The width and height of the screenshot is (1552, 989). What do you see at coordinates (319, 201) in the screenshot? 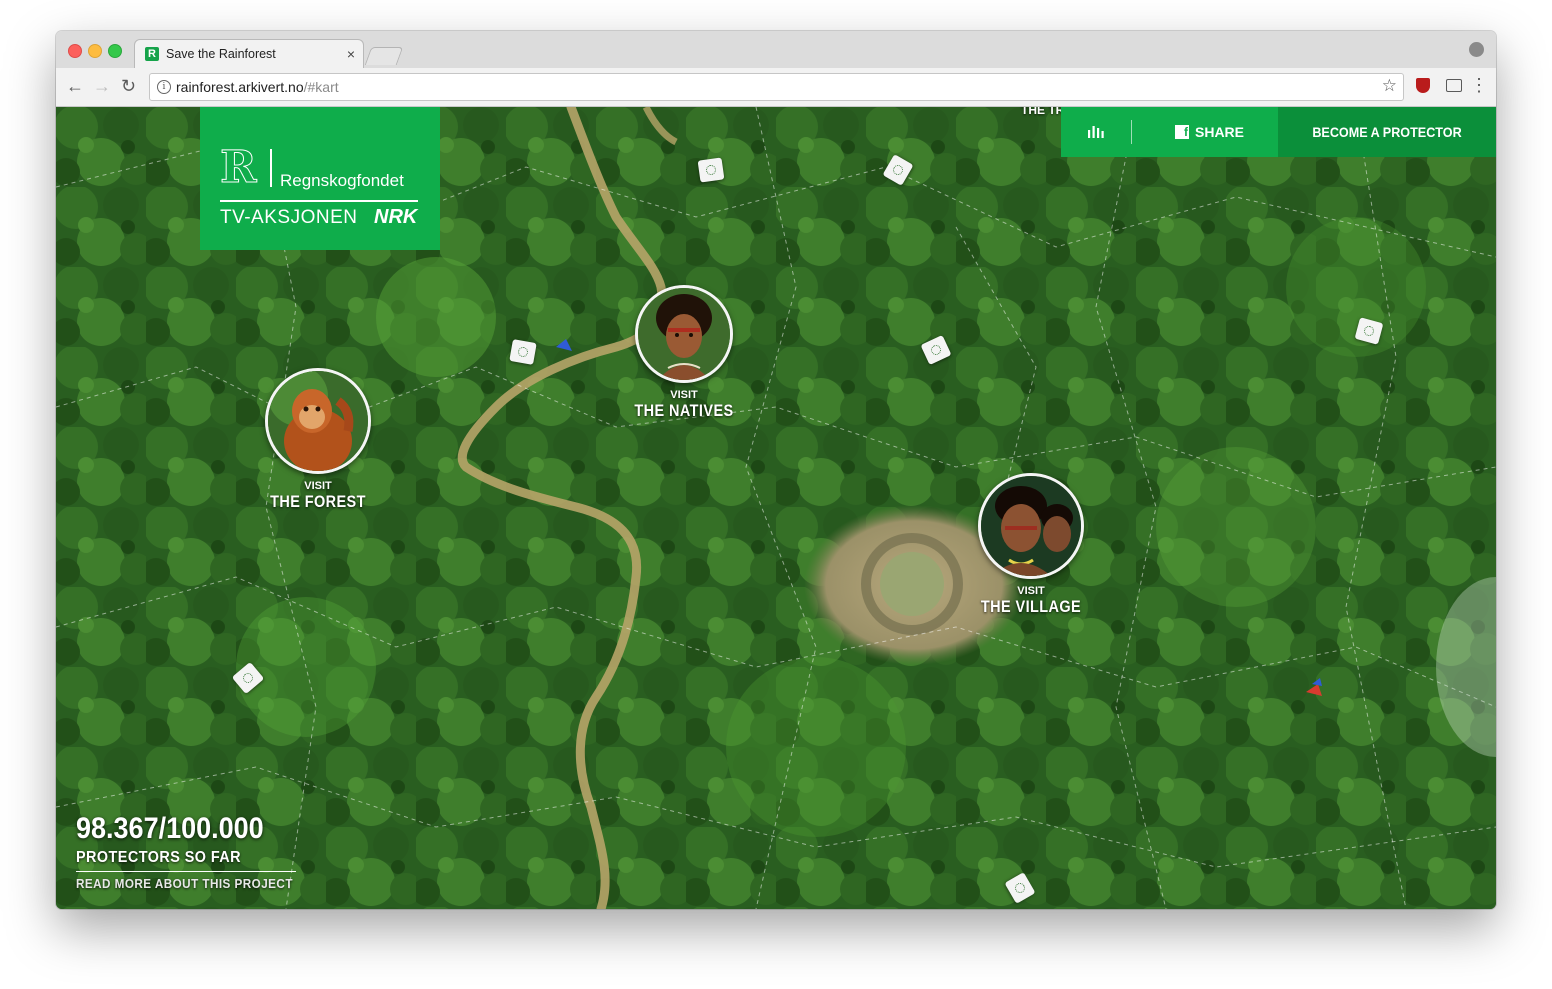
I see `logo-rule` at bounding box center [319, 201].